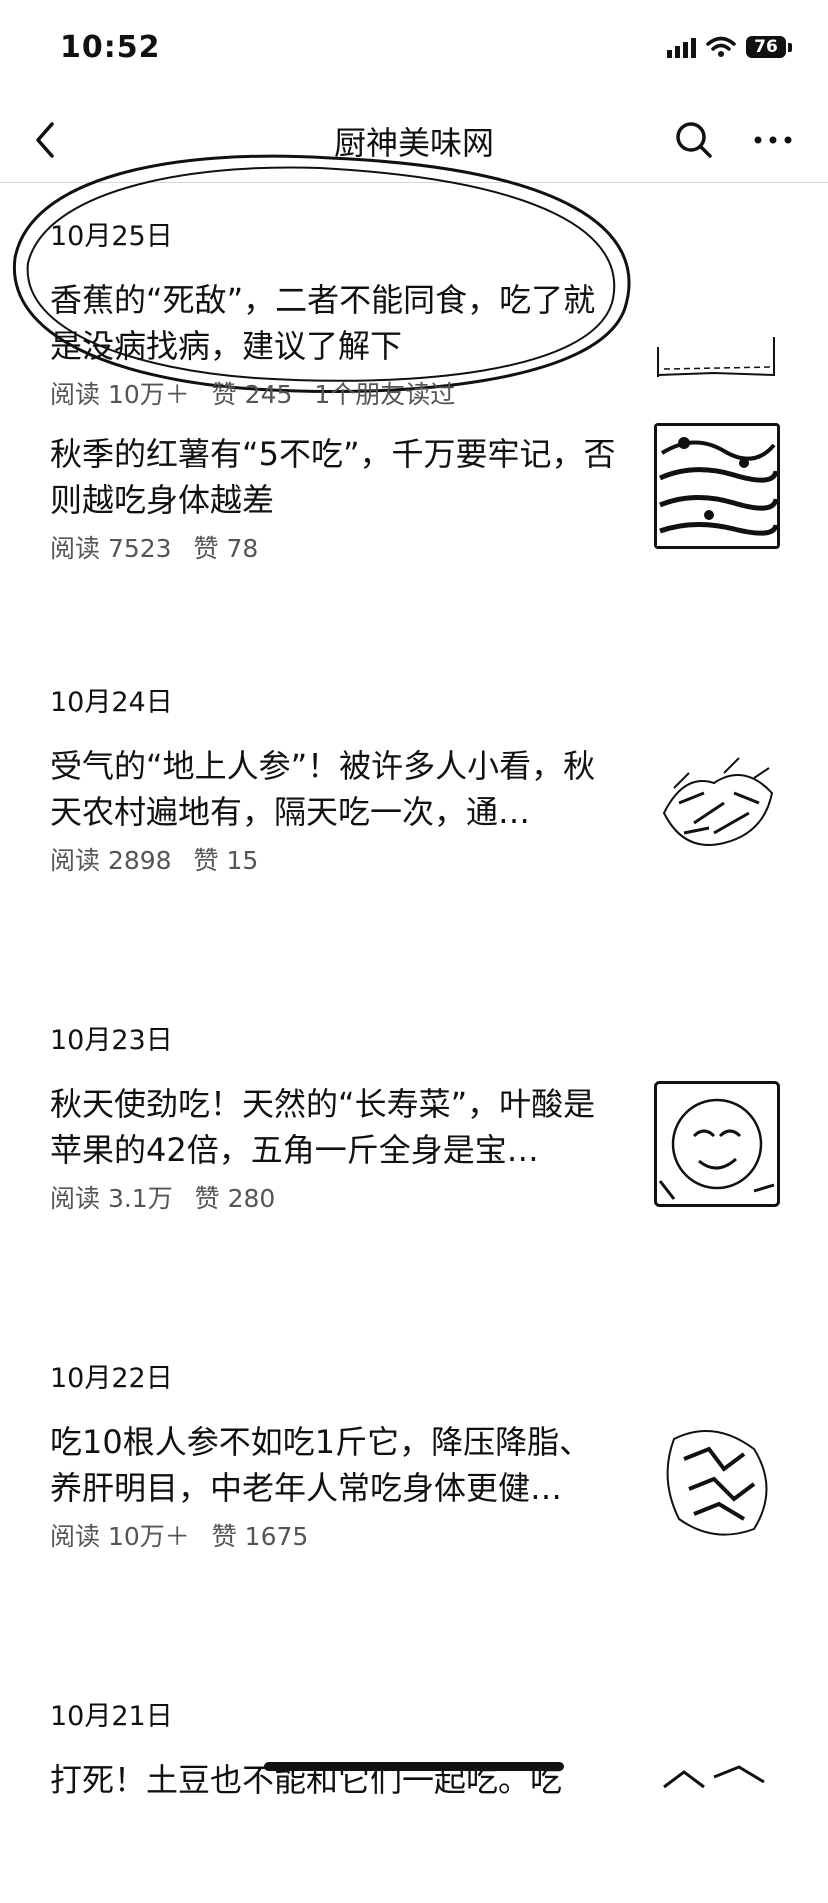  What do you see at coordinates (773, 140) in the screenshot?
I see `more-icon` at bounding box center [773, 140].